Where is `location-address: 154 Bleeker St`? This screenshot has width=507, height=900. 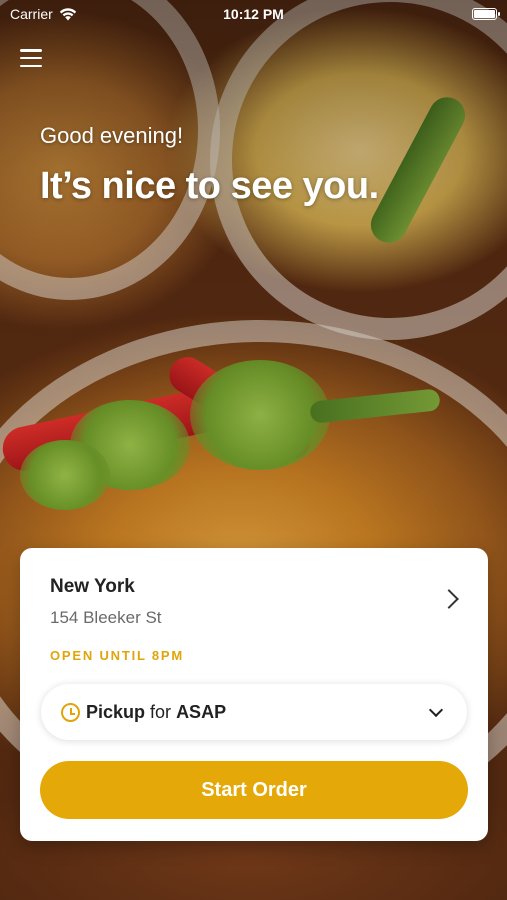
location-address: 154 Bleeker St is located at coordinates (106, 617).